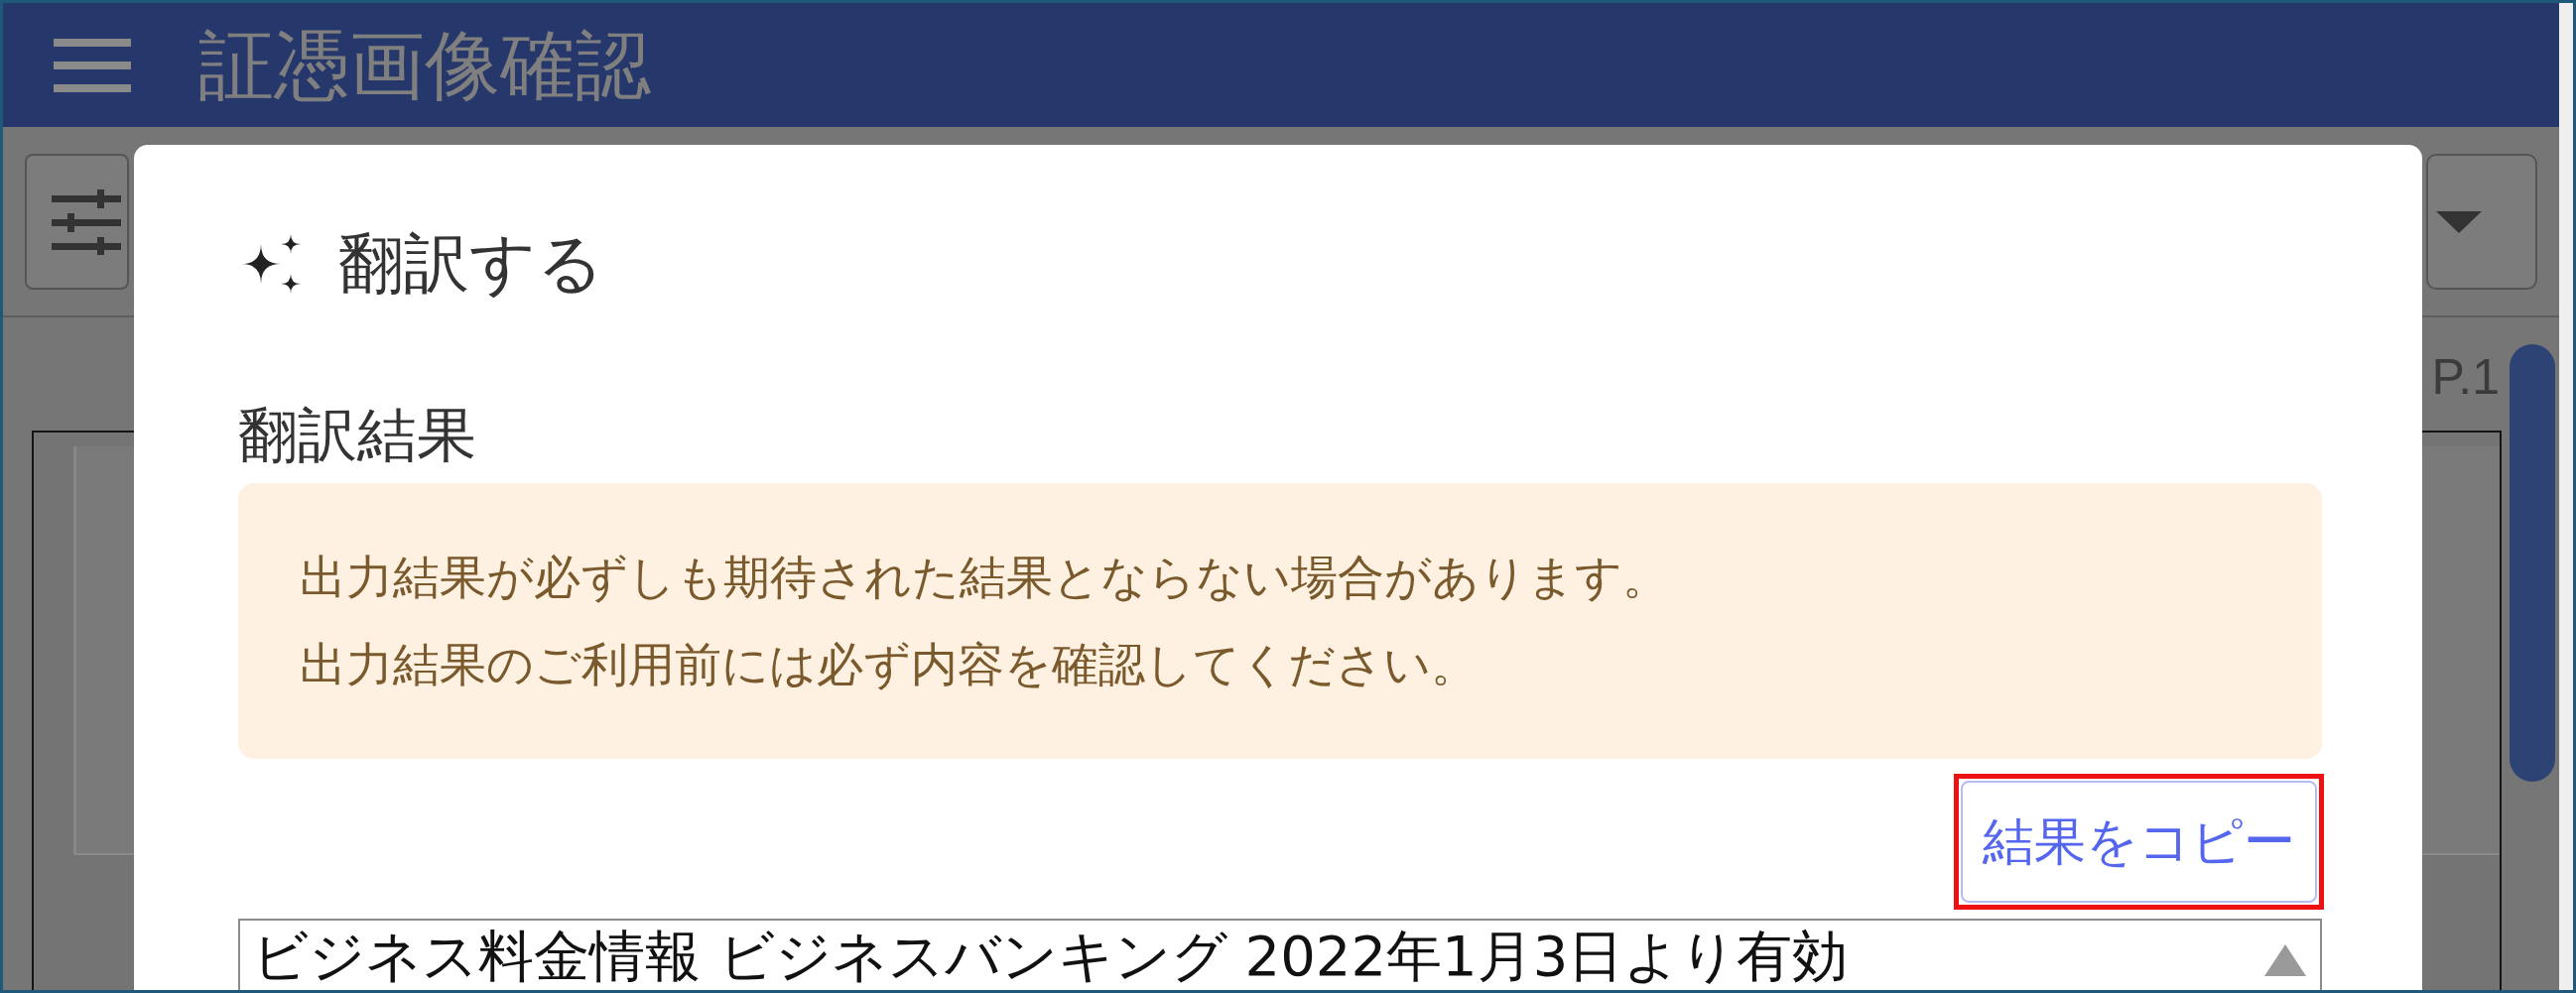 This screenshot has width=2576, height=993. Describe the element at coordinates (2139, 842) in the screenshot. I see `copy-result-button: 結果をコピー` at that location.